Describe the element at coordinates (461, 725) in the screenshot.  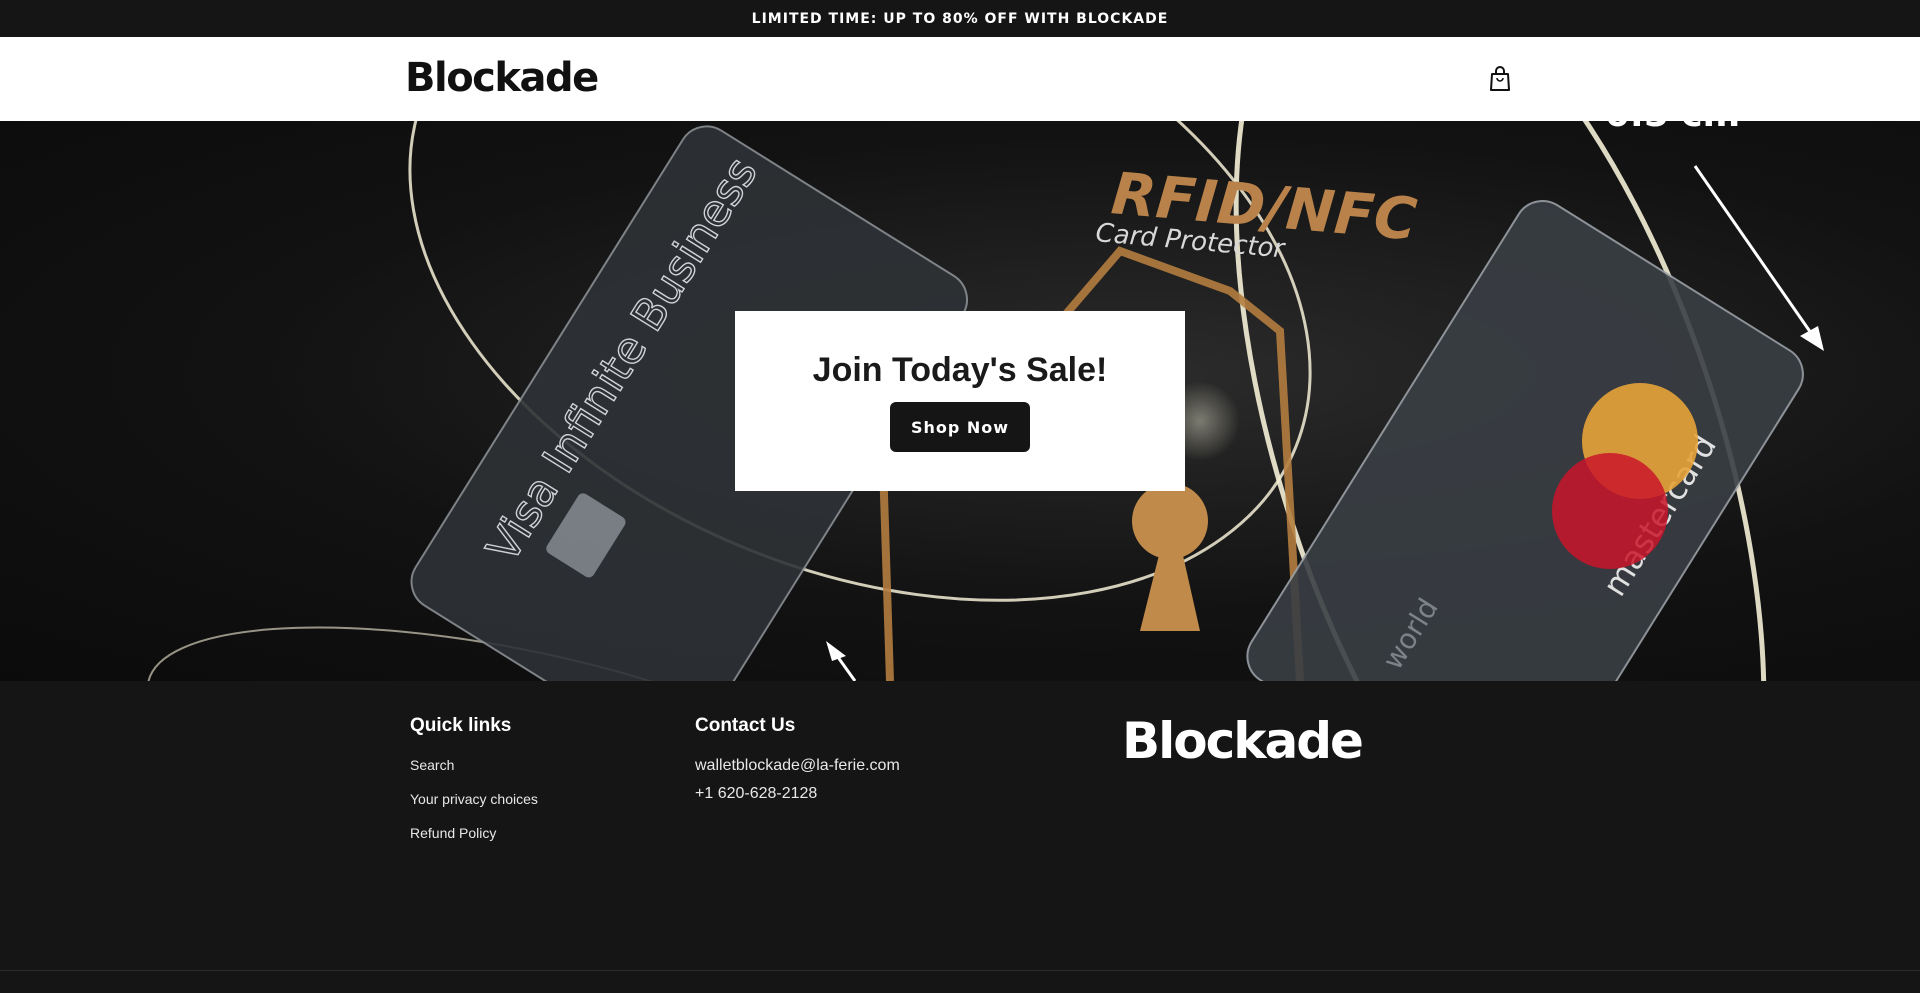
I see `quick-links-heading: Quick links` at that location.